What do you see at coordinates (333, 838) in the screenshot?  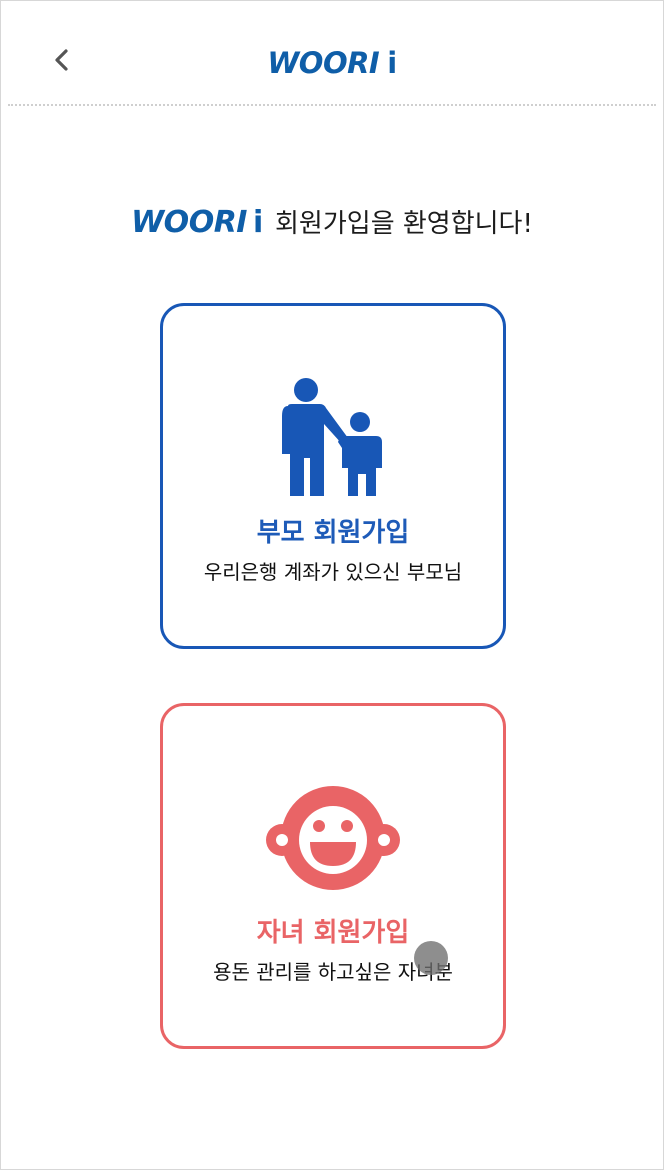 I see `baby-face-icon` at bounding box center [333, 838].